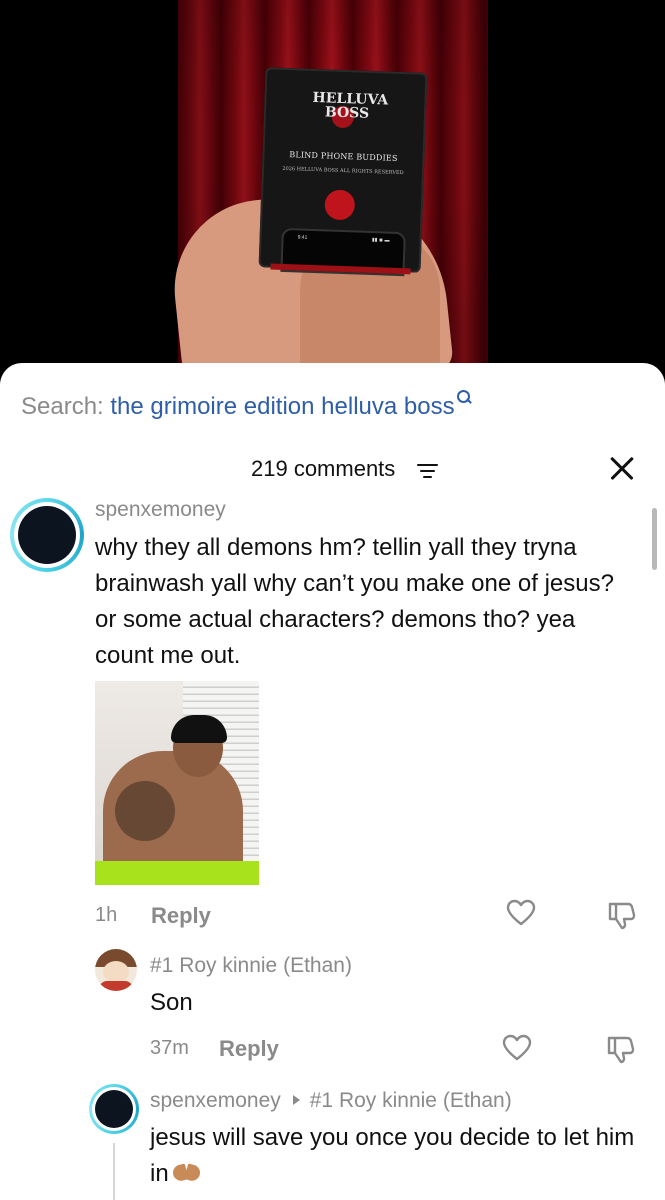 This screenshot has height=1200, width=665. I want to click on comment-image, so click(177, 783).